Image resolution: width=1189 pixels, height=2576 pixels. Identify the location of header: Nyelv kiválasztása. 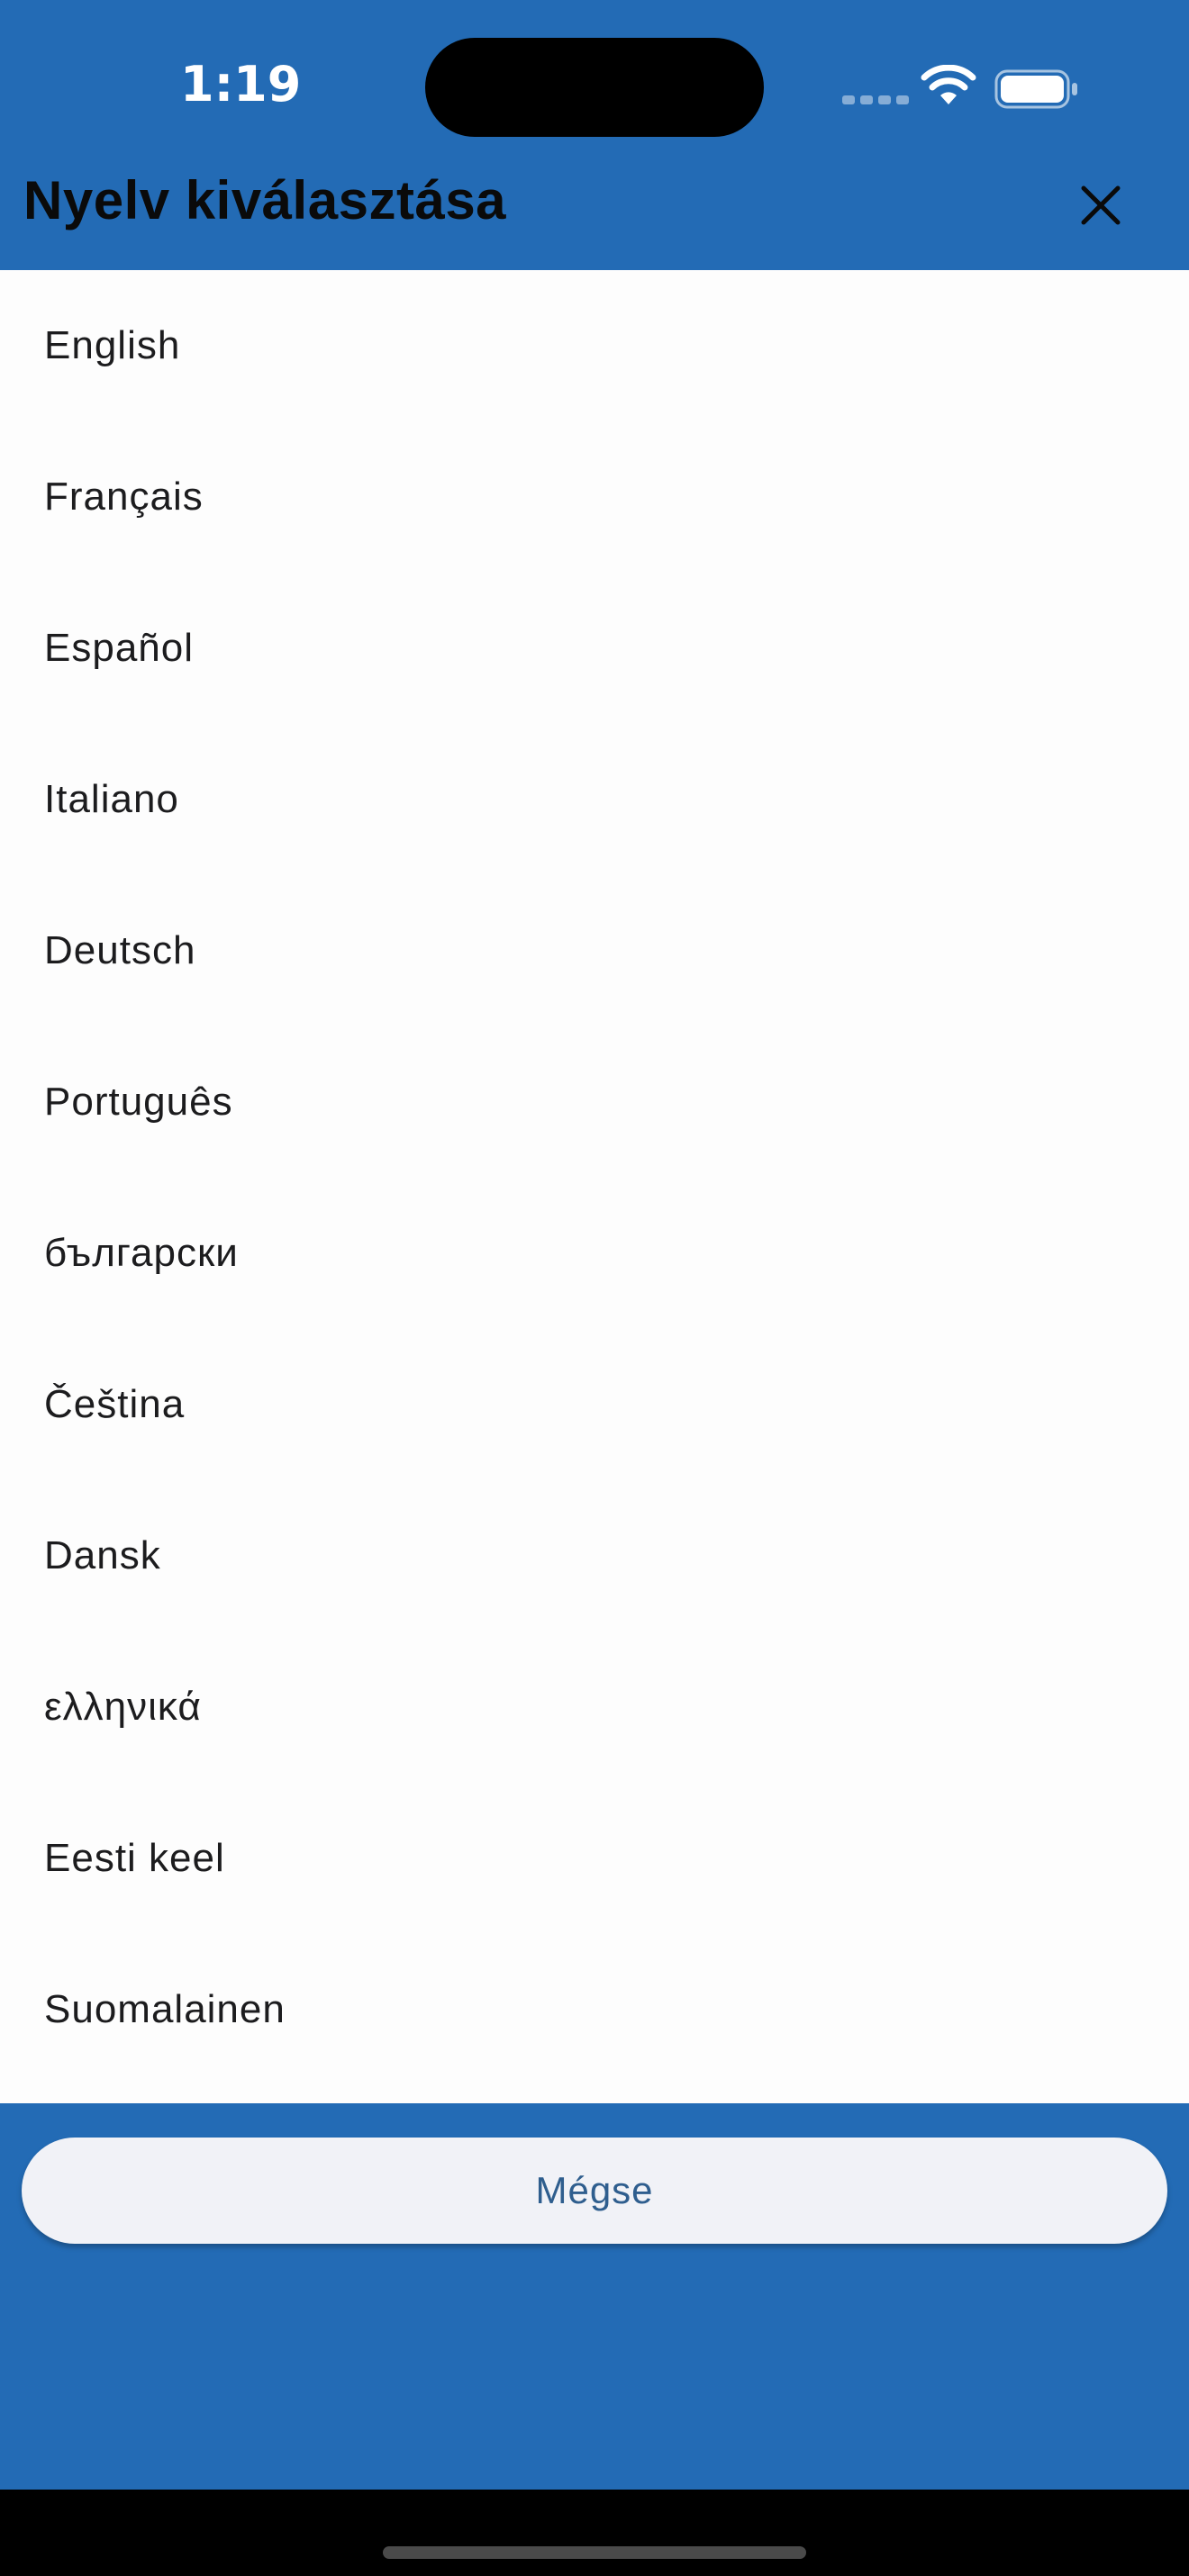
(594, 216).